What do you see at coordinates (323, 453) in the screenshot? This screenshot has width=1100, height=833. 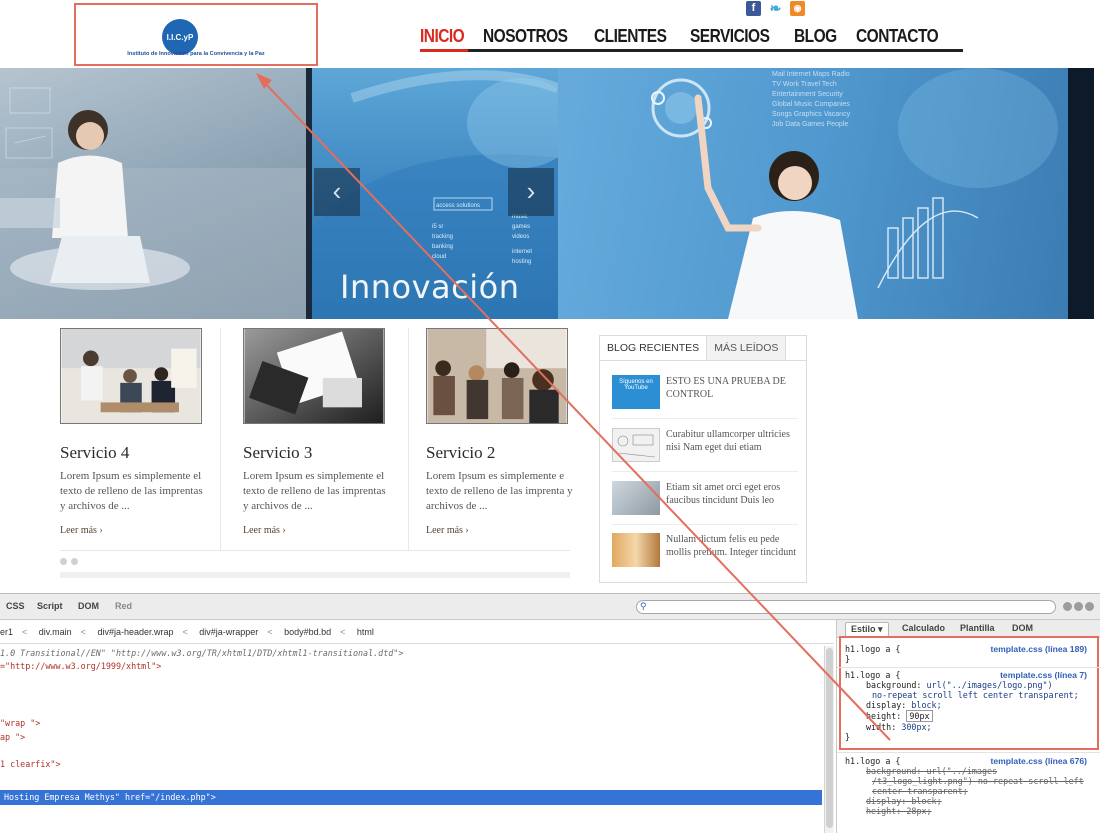 I see `service-title: Servicio 3` at bounding box center [323, 453].